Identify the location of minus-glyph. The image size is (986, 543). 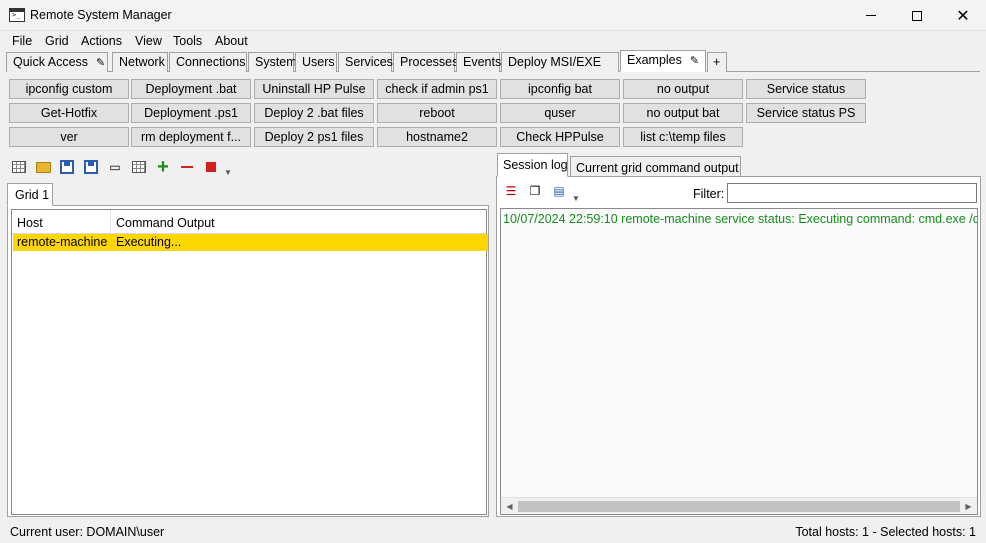
(187, 167).